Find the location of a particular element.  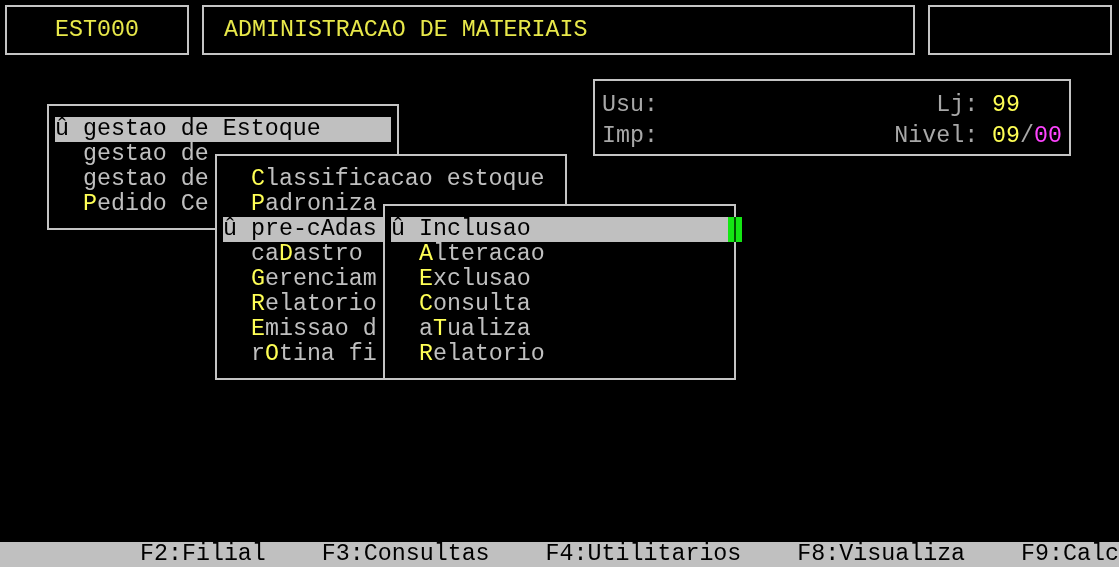

store-label: Lj: is located at coordinates (957, 106).